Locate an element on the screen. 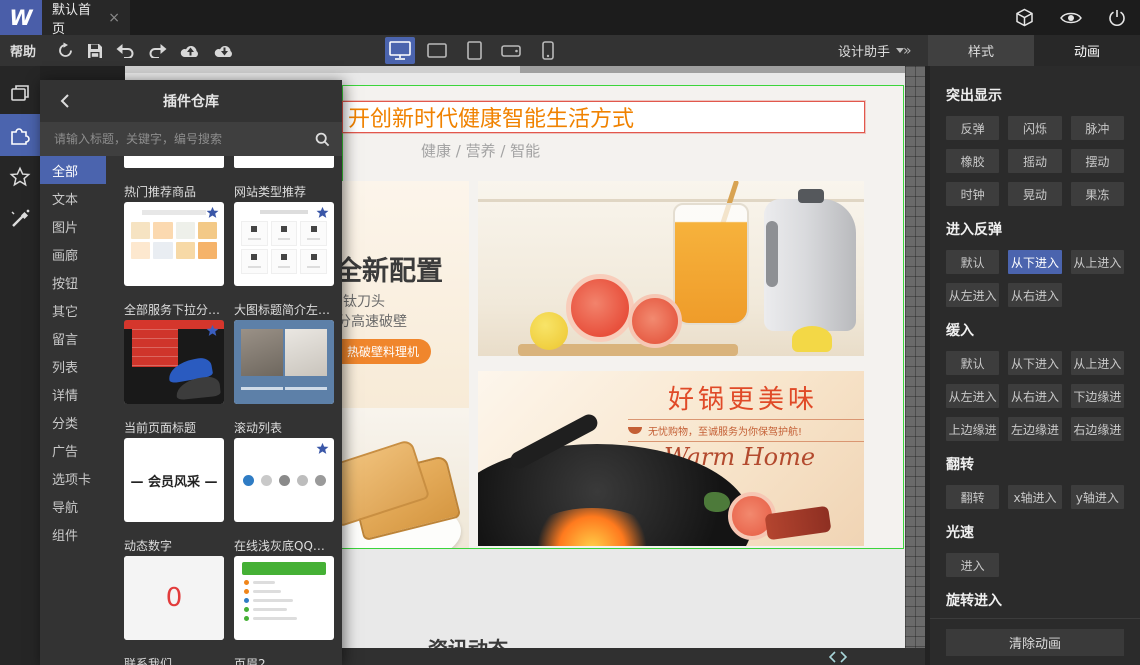 The image size is (1140, 665). search-input is located at coordinates (179, 139).